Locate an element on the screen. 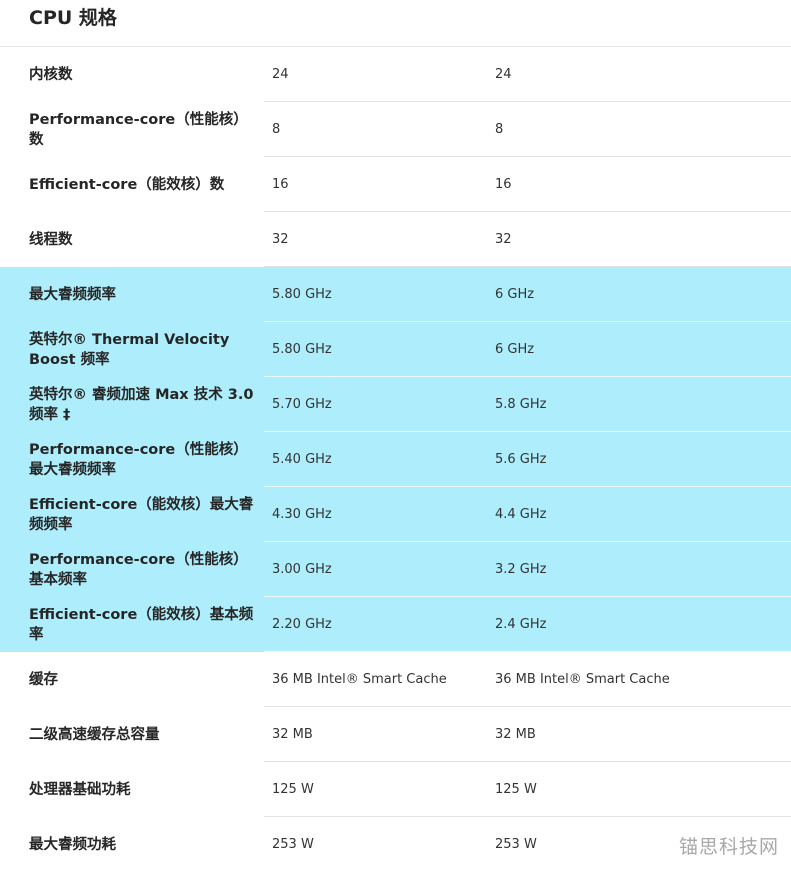 The height and width of the screenshot is (871, 791). spec-label-text: Efficient-core（能效核）数 is located at coordinates (127, 184).